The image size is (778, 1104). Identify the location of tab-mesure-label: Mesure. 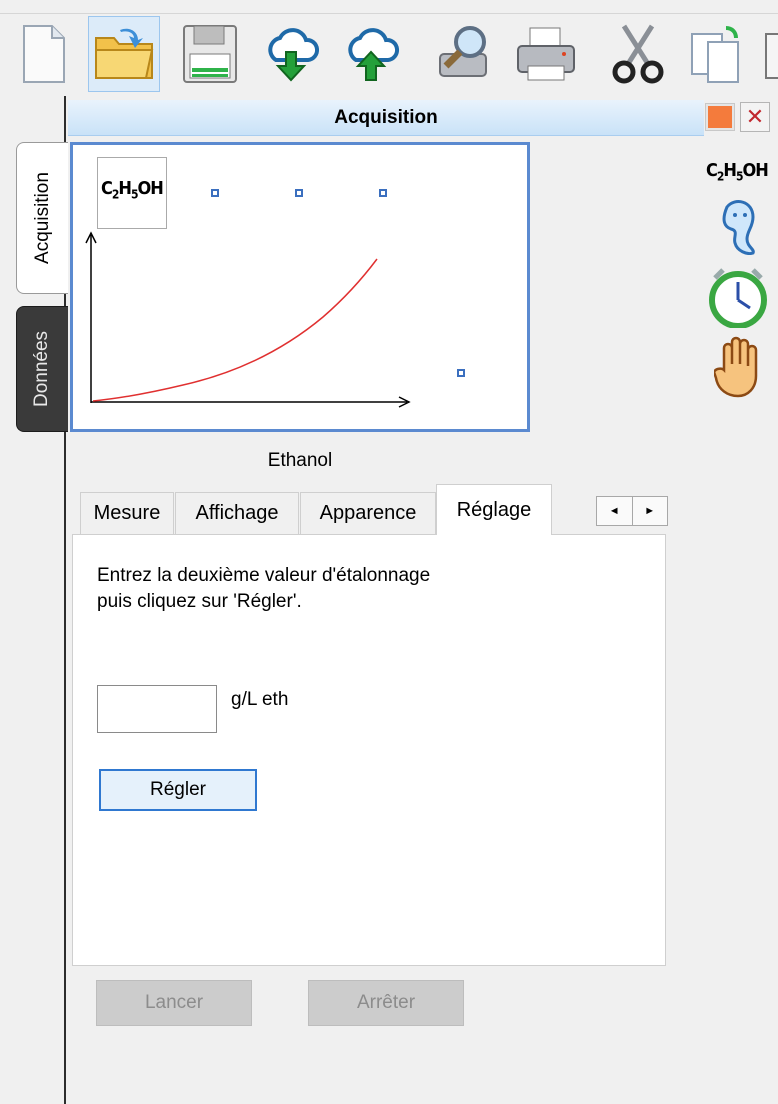
(127, 513).